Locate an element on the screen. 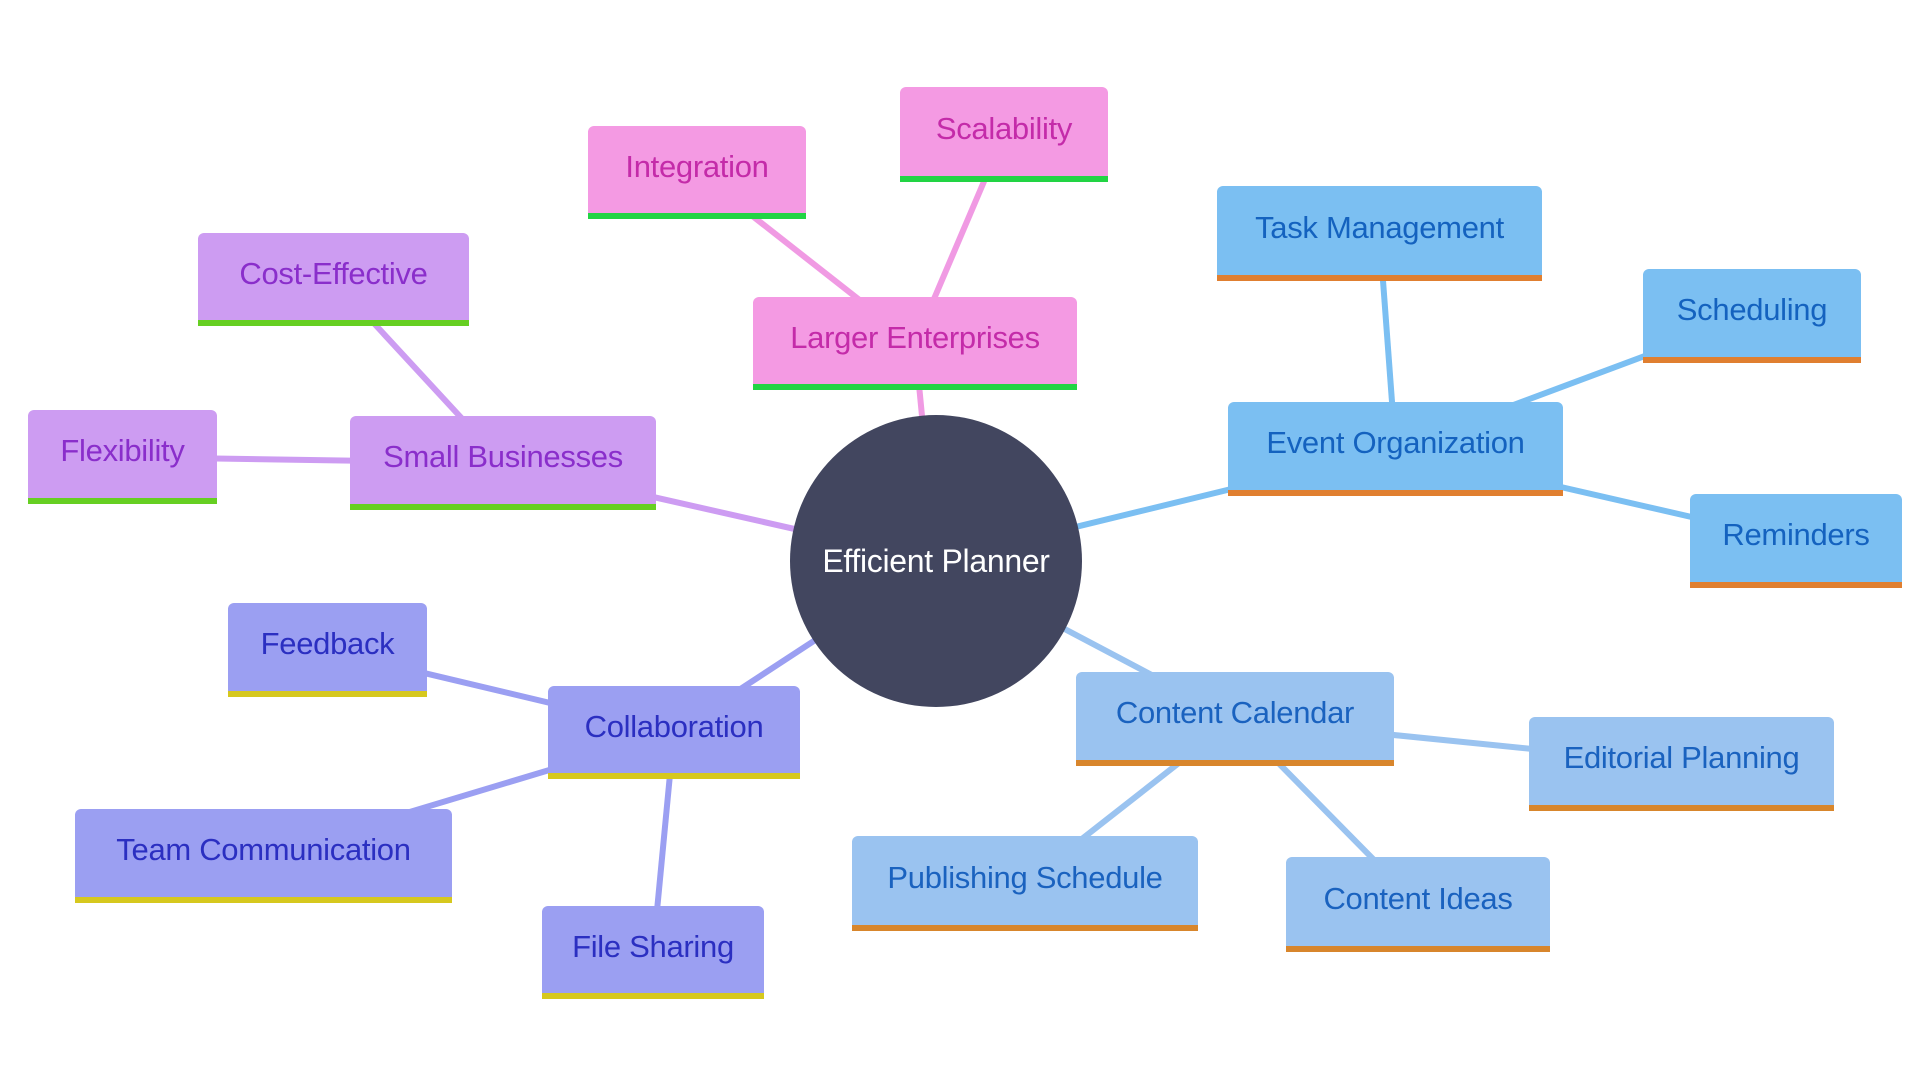  node-team-communication: Team Communication is located at coordinates (263, 856).